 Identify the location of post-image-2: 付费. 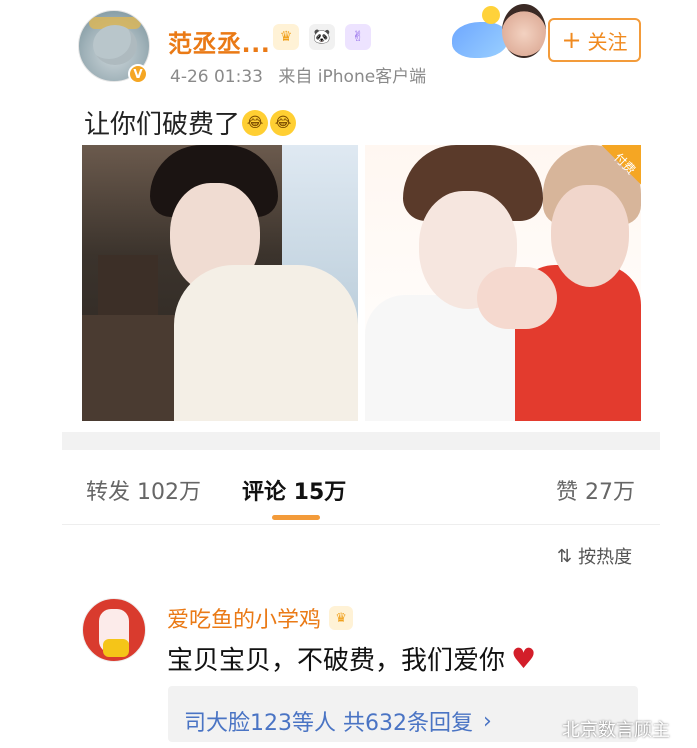
(503, 283).